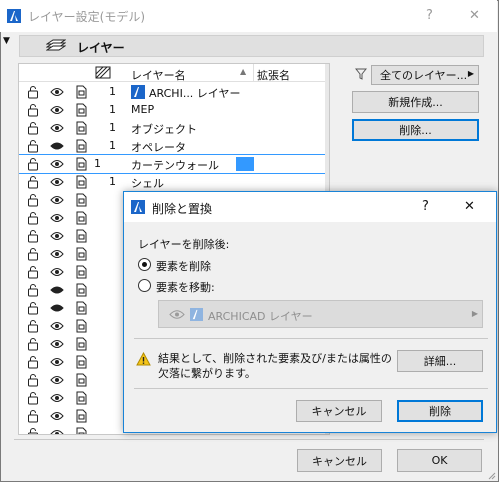 Image resolution: width=499 pixels, height=482 pixels. Describe the element at coordinates (174, 92) in the screenshot. I see `table-row: 1 ARCHI... レイヤー` at that location.